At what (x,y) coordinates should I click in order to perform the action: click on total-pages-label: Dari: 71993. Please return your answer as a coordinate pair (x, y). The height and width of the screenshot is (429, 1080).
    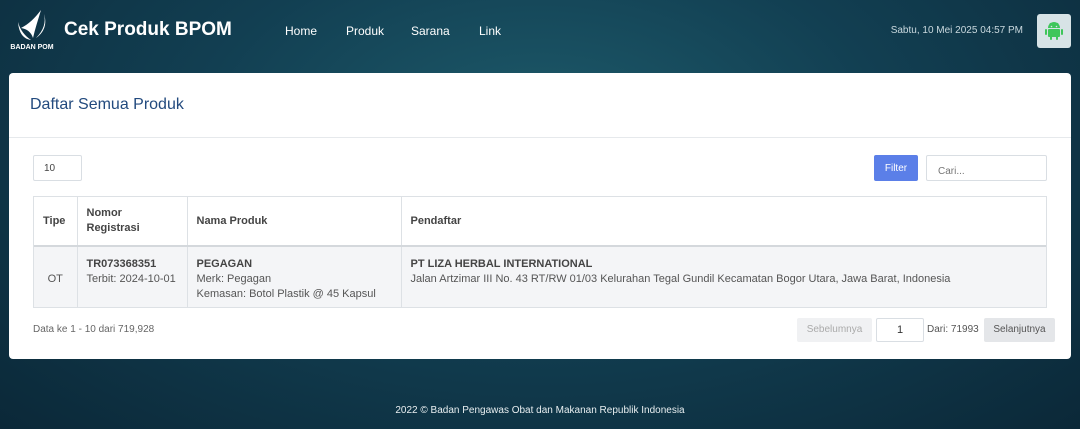
    Looking at the image, I should click on (953, 329).